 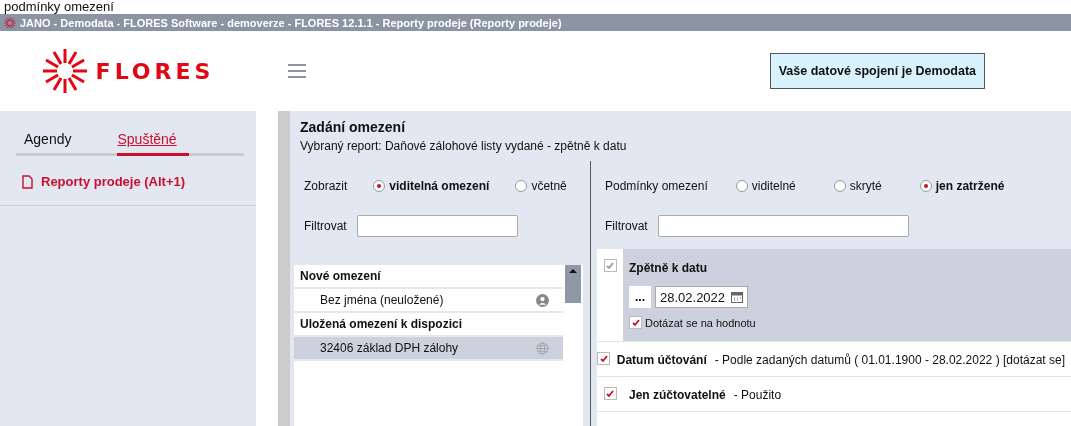 What do you see at coordinates (661, 360) in the screenshot?
I see `condition-name: Datum účtování` at bounding box center [661, 360].